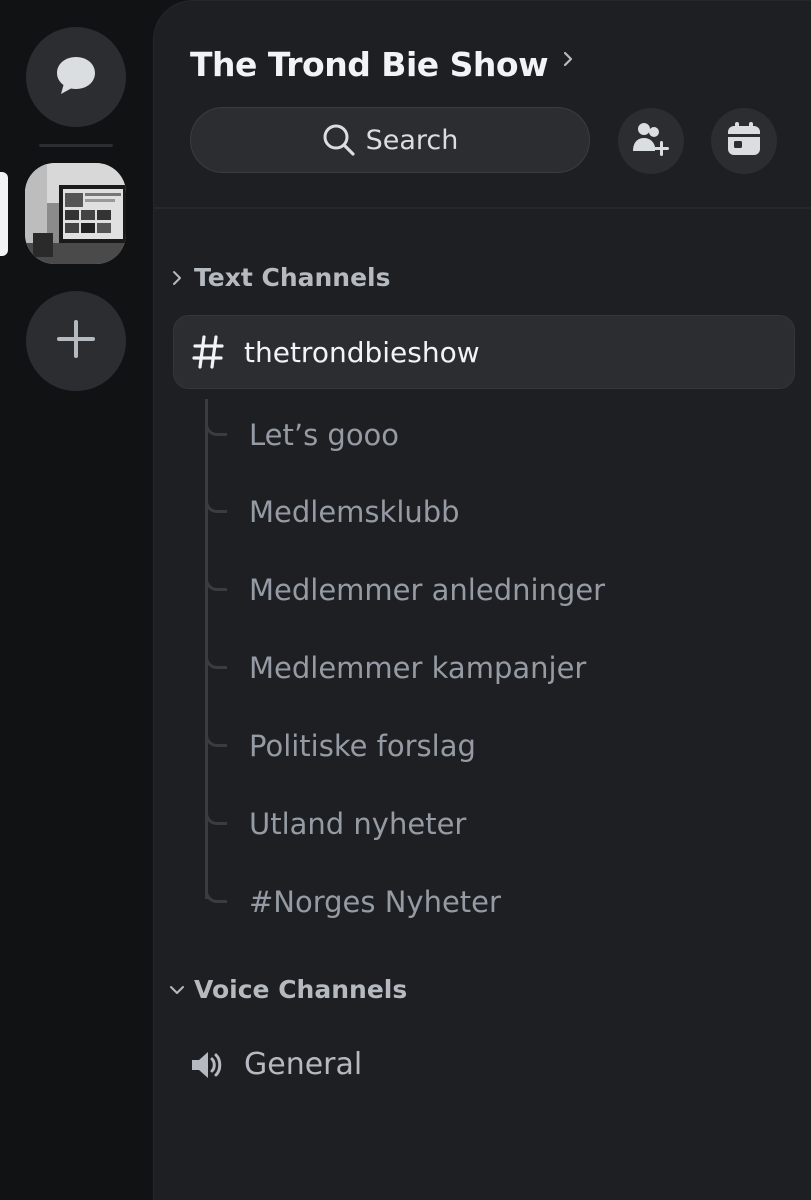 The width and height of the screenshot is (811, 1200). Describe the element at coordinates (208, 352) in the screenshot. I see `hash-icon` at that location.